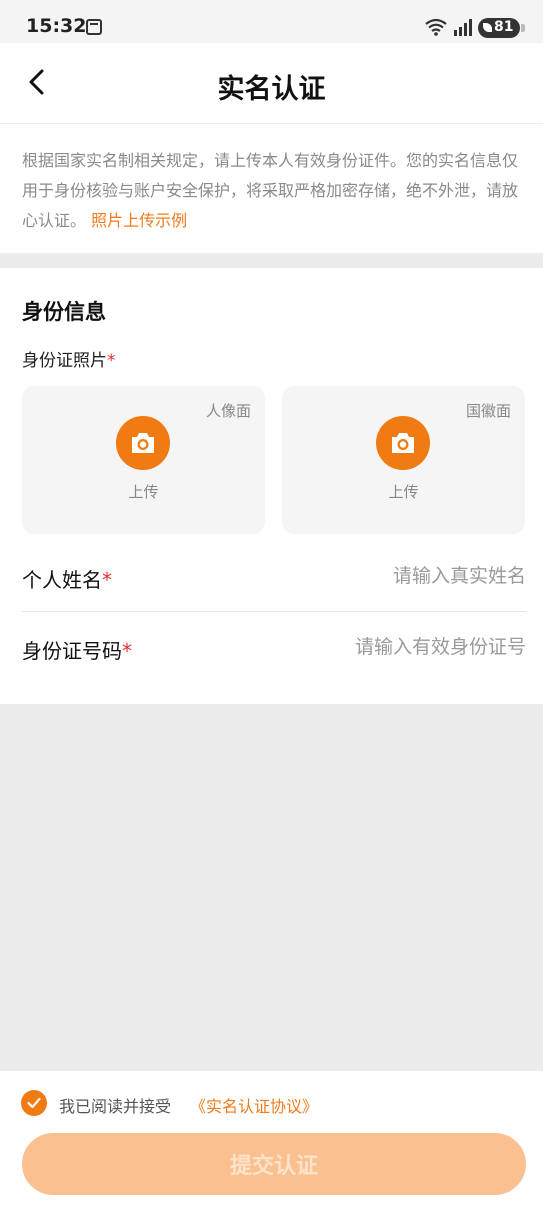 Image resolution: width=543 pixels, height=1213 pixels. I want to click on id-photo-label: 身份证照片*, so click(69, 358).